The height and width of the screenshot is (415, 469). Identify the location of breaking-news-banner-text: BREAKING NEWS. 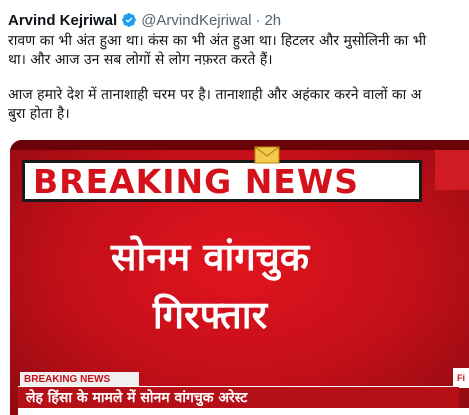
(196, 181).